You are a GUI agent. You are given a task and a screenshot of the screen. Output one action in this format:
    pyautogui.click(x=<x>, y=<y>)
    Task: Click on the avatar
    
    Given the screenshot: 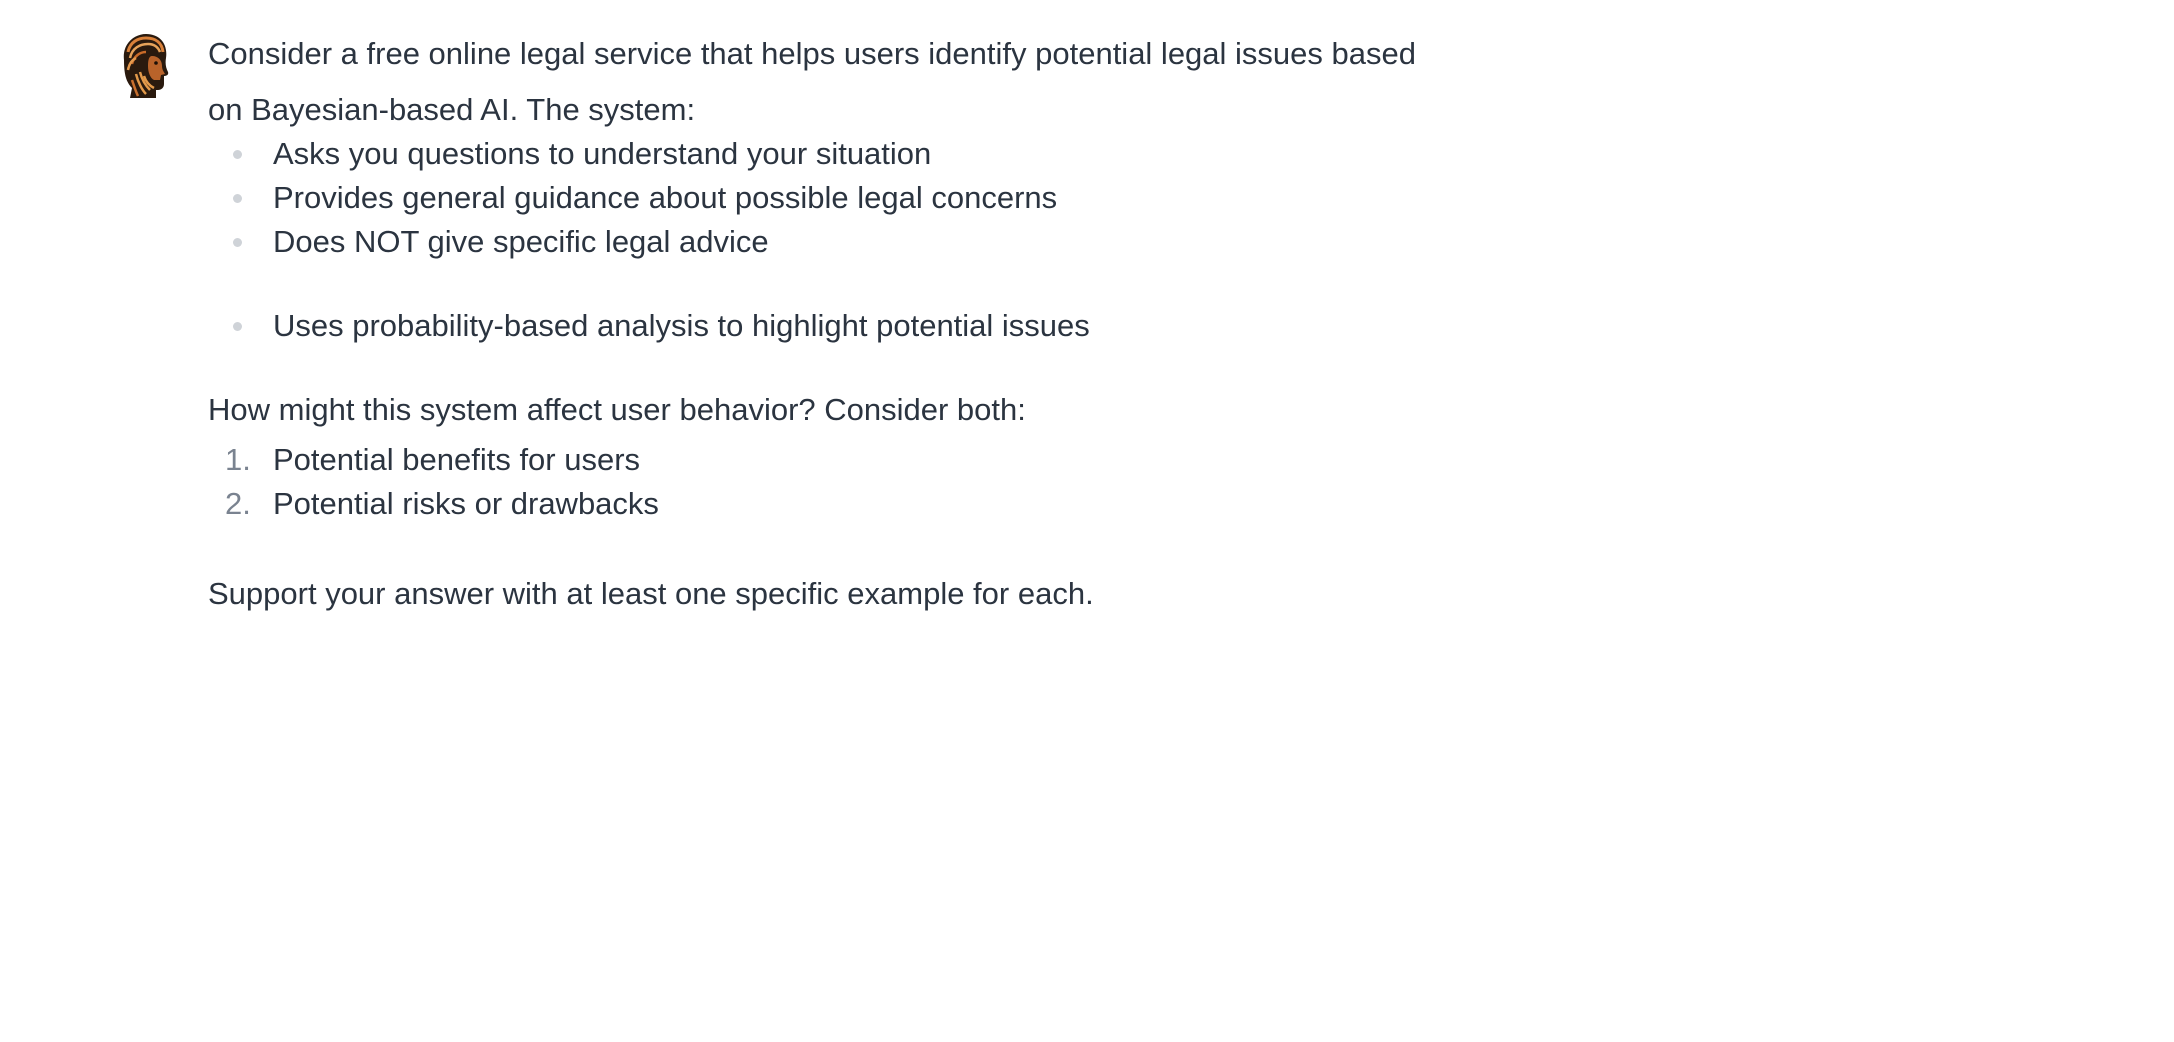 What is the action you would take?
    pyautogui.click(x=144, y=66)
    